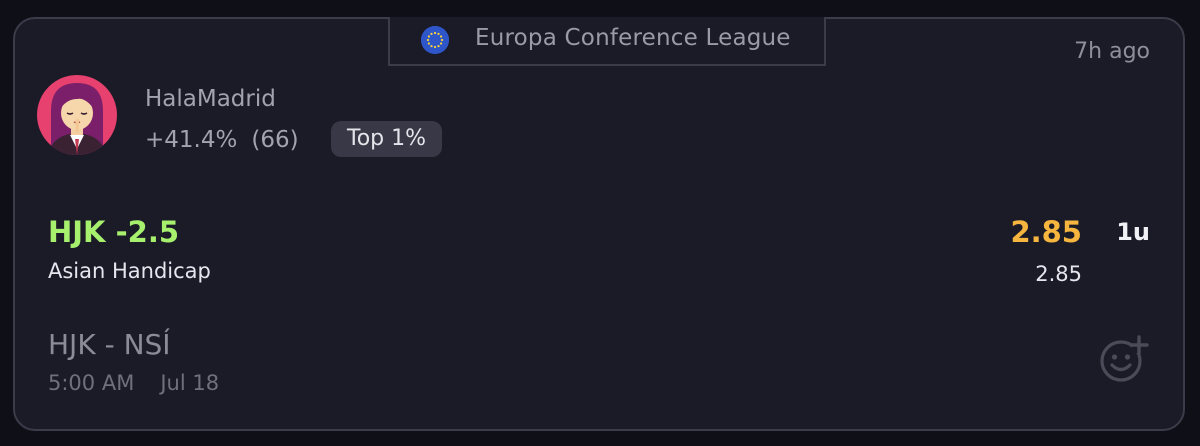  I want to click on avatar, so click(77, 115).